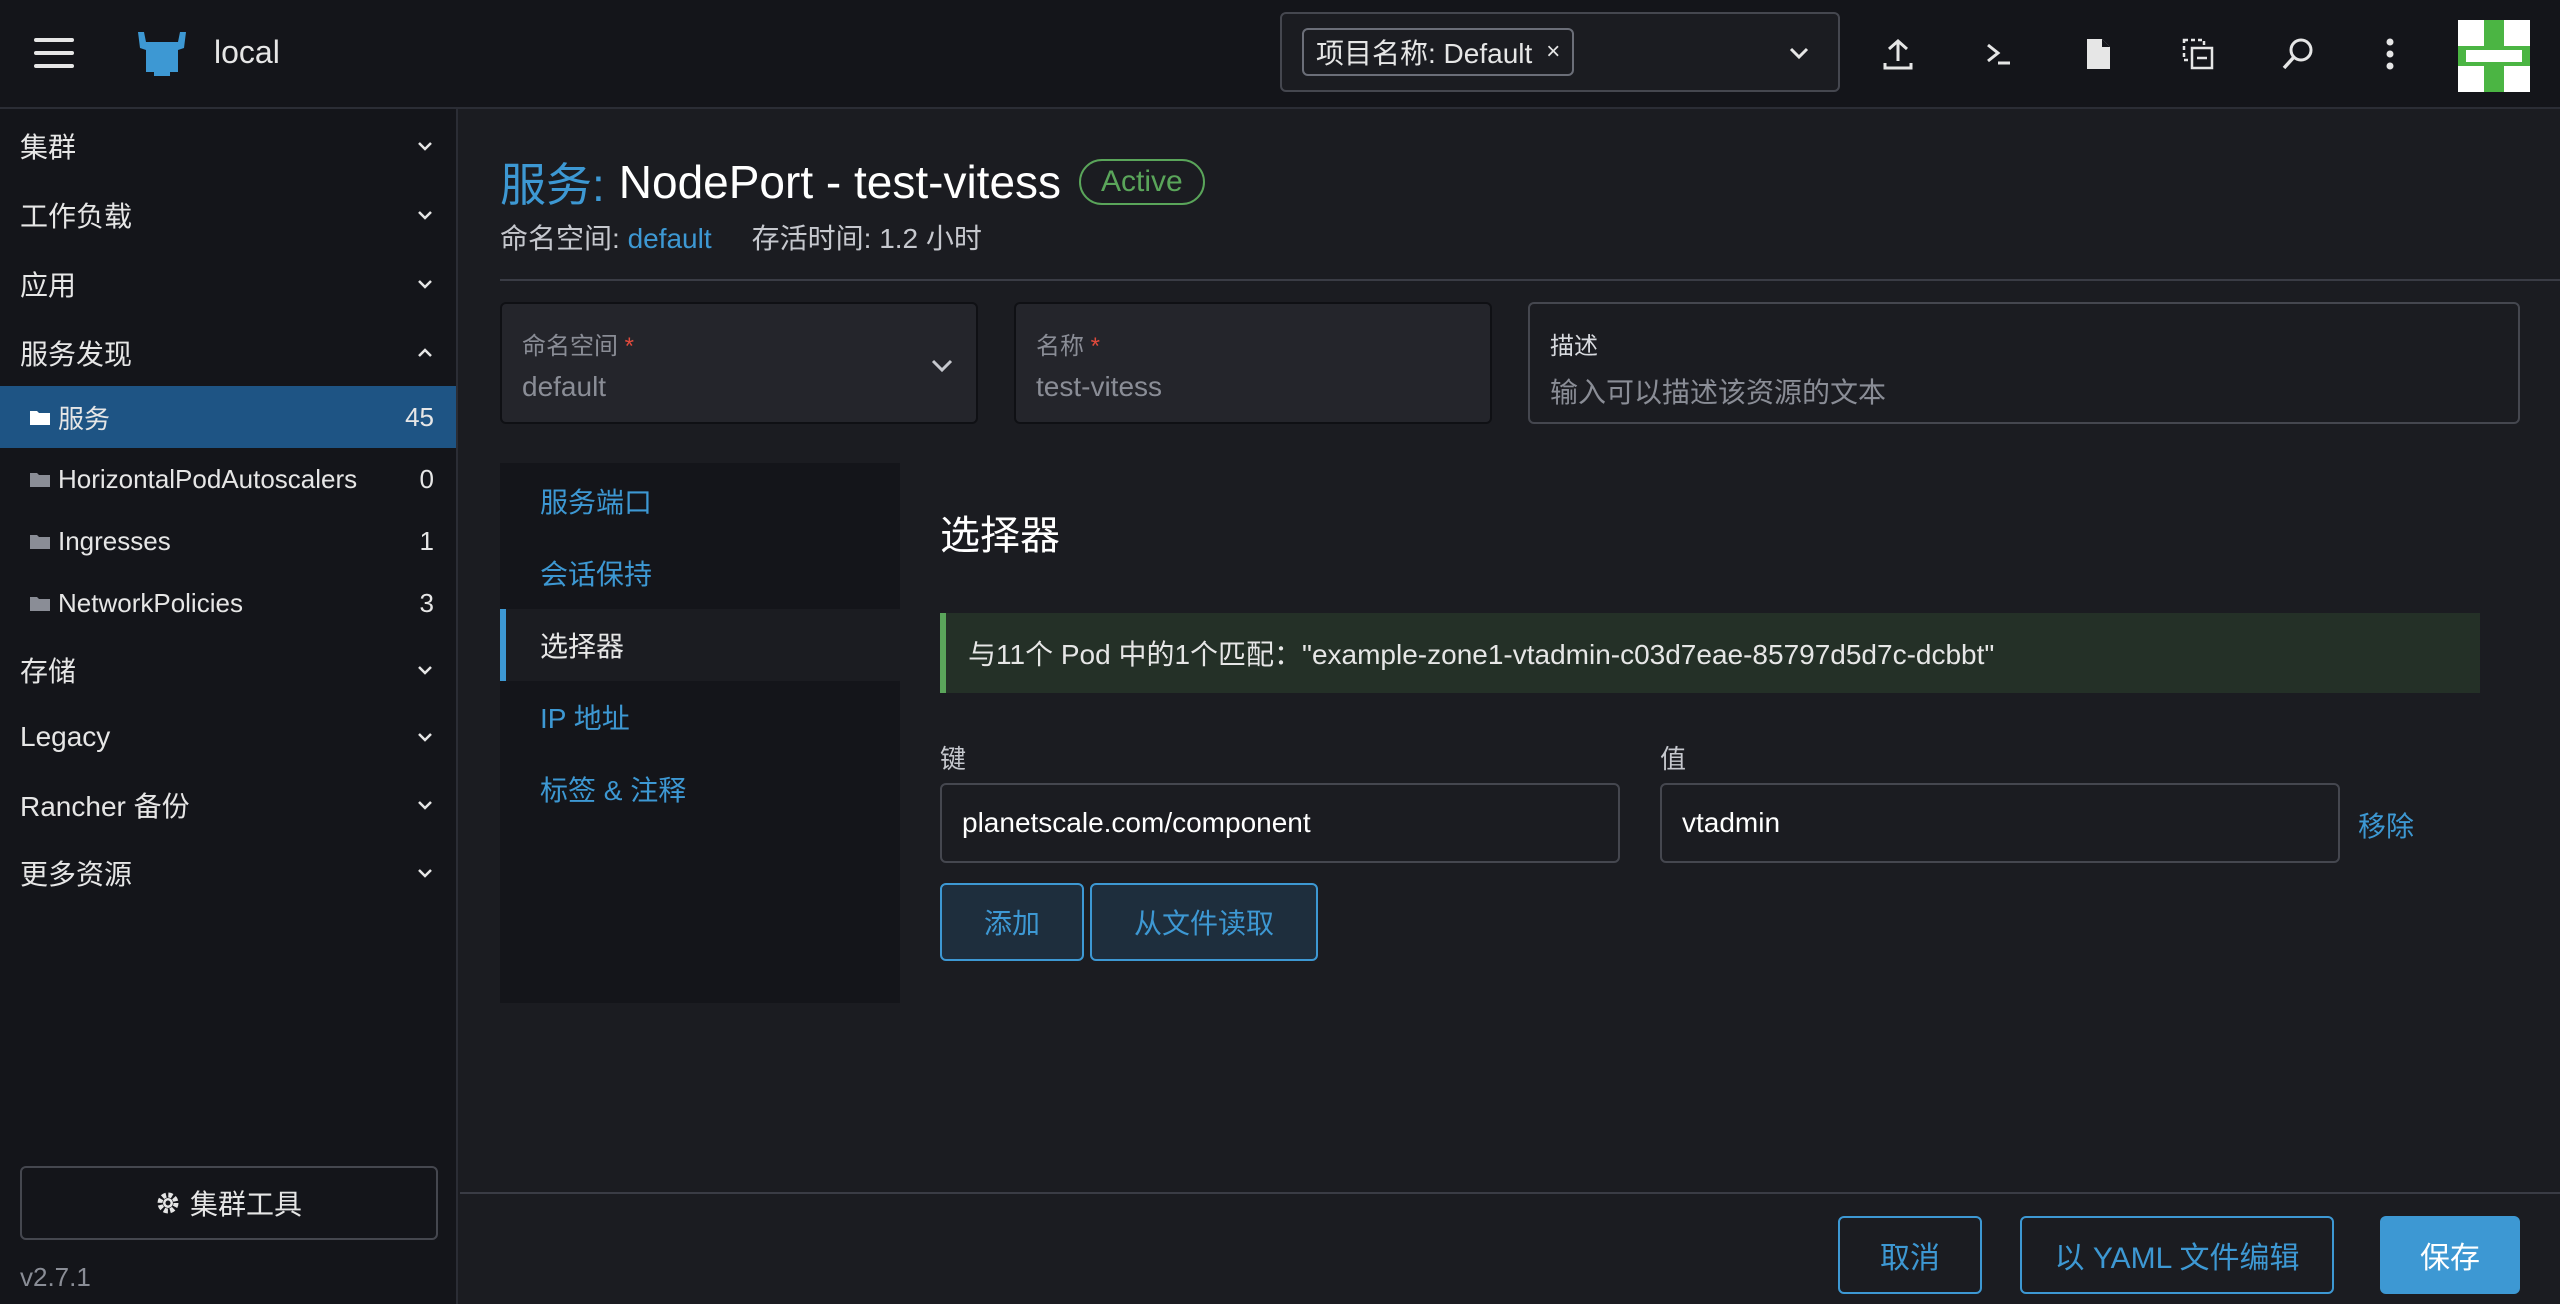 The image size is (2560, 1304). I want to click on remove-button: 移除, so click(2386, 825).